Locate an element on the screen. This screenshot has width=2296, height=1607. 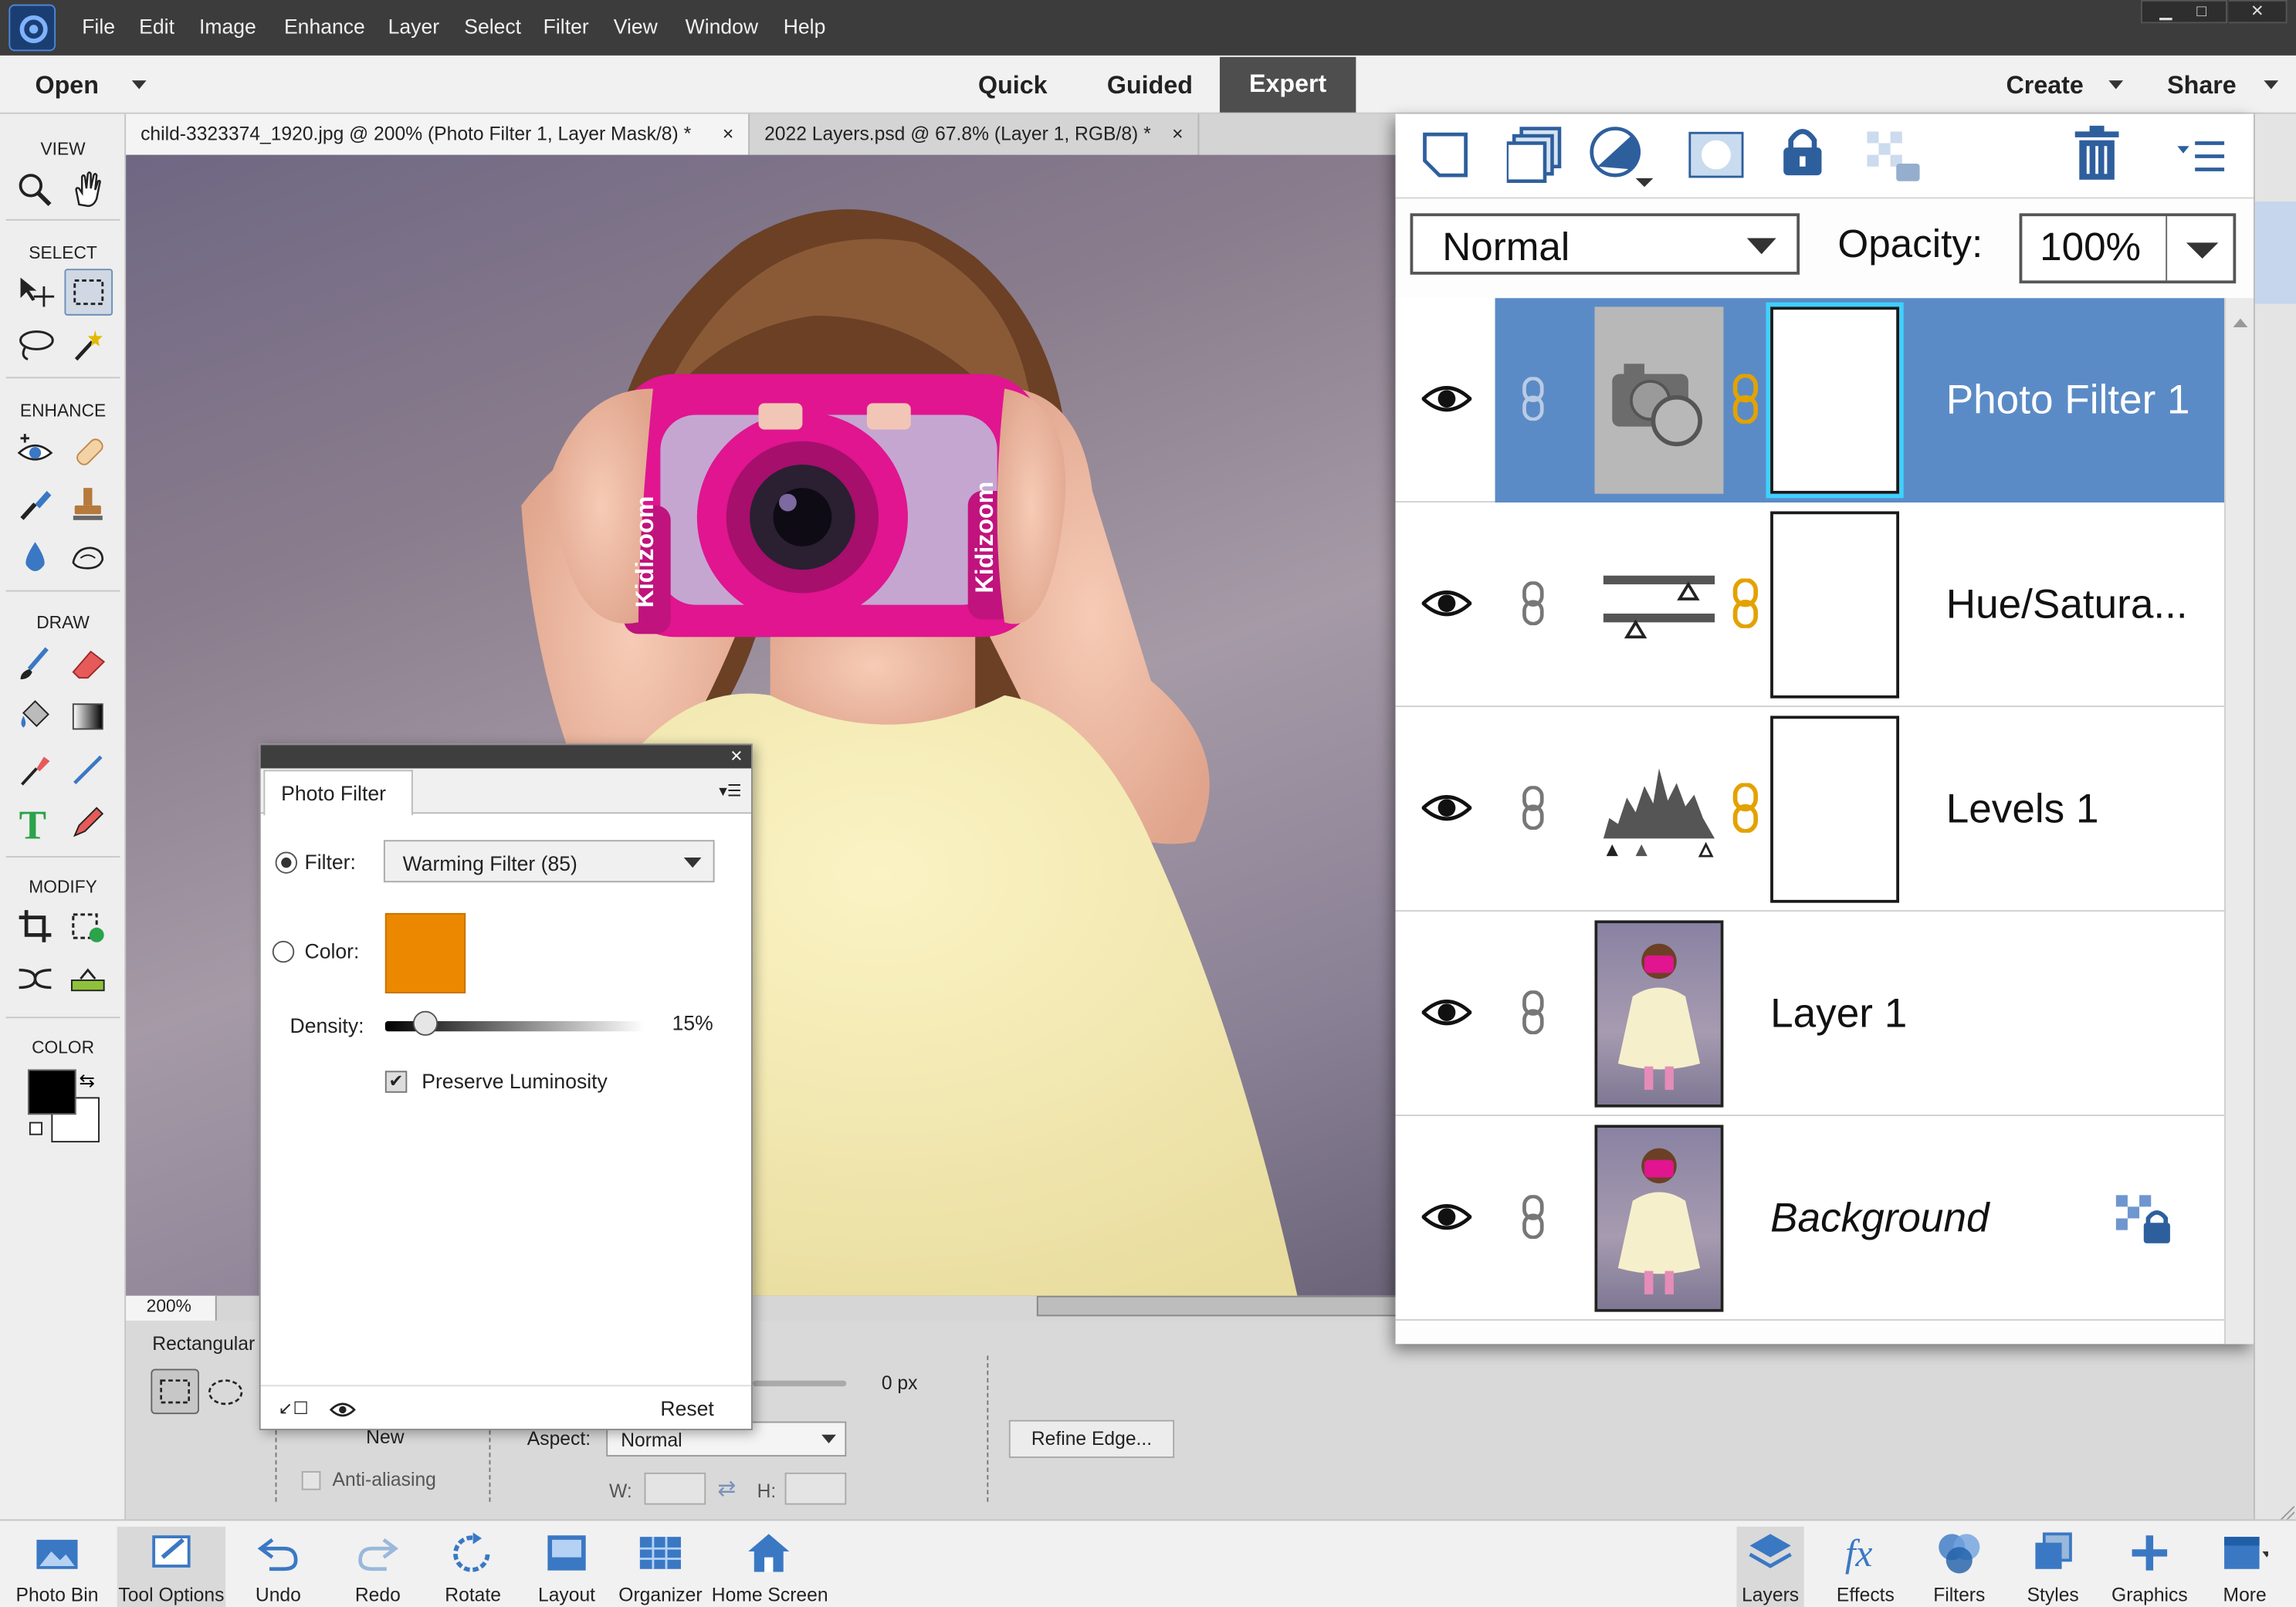
maximize-button: □ is located at coordinates (2202, 12).